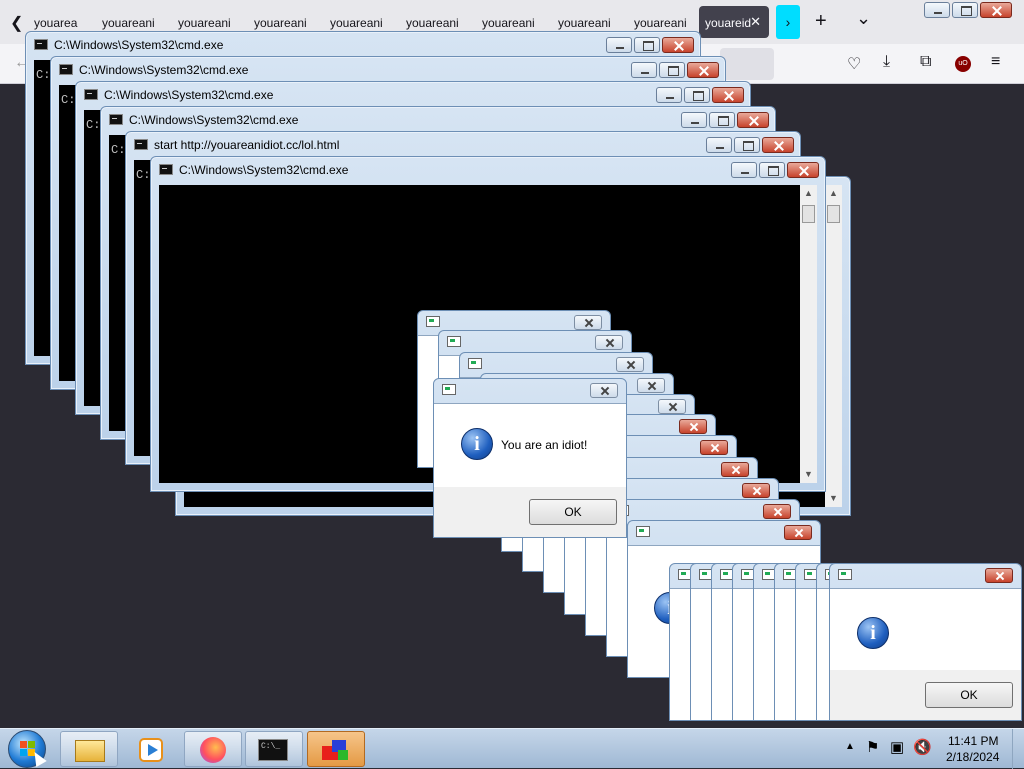 Image resolution: width=1024 pixels, height=769 pixels. What do you see at coordinates (530, 458) in the screenshot?
I see `idiot-message-box: i You are an idiot! OK` at bounding box center [530, 458].